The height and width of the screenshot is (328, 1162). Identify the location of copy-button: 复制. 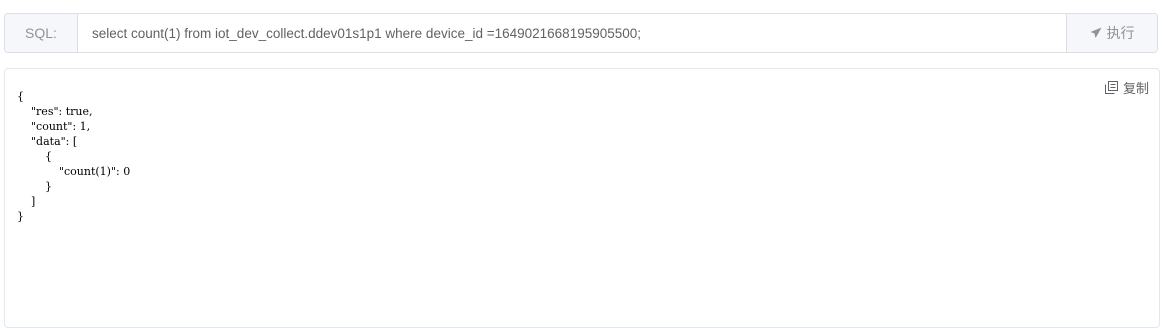
(1126, 87).